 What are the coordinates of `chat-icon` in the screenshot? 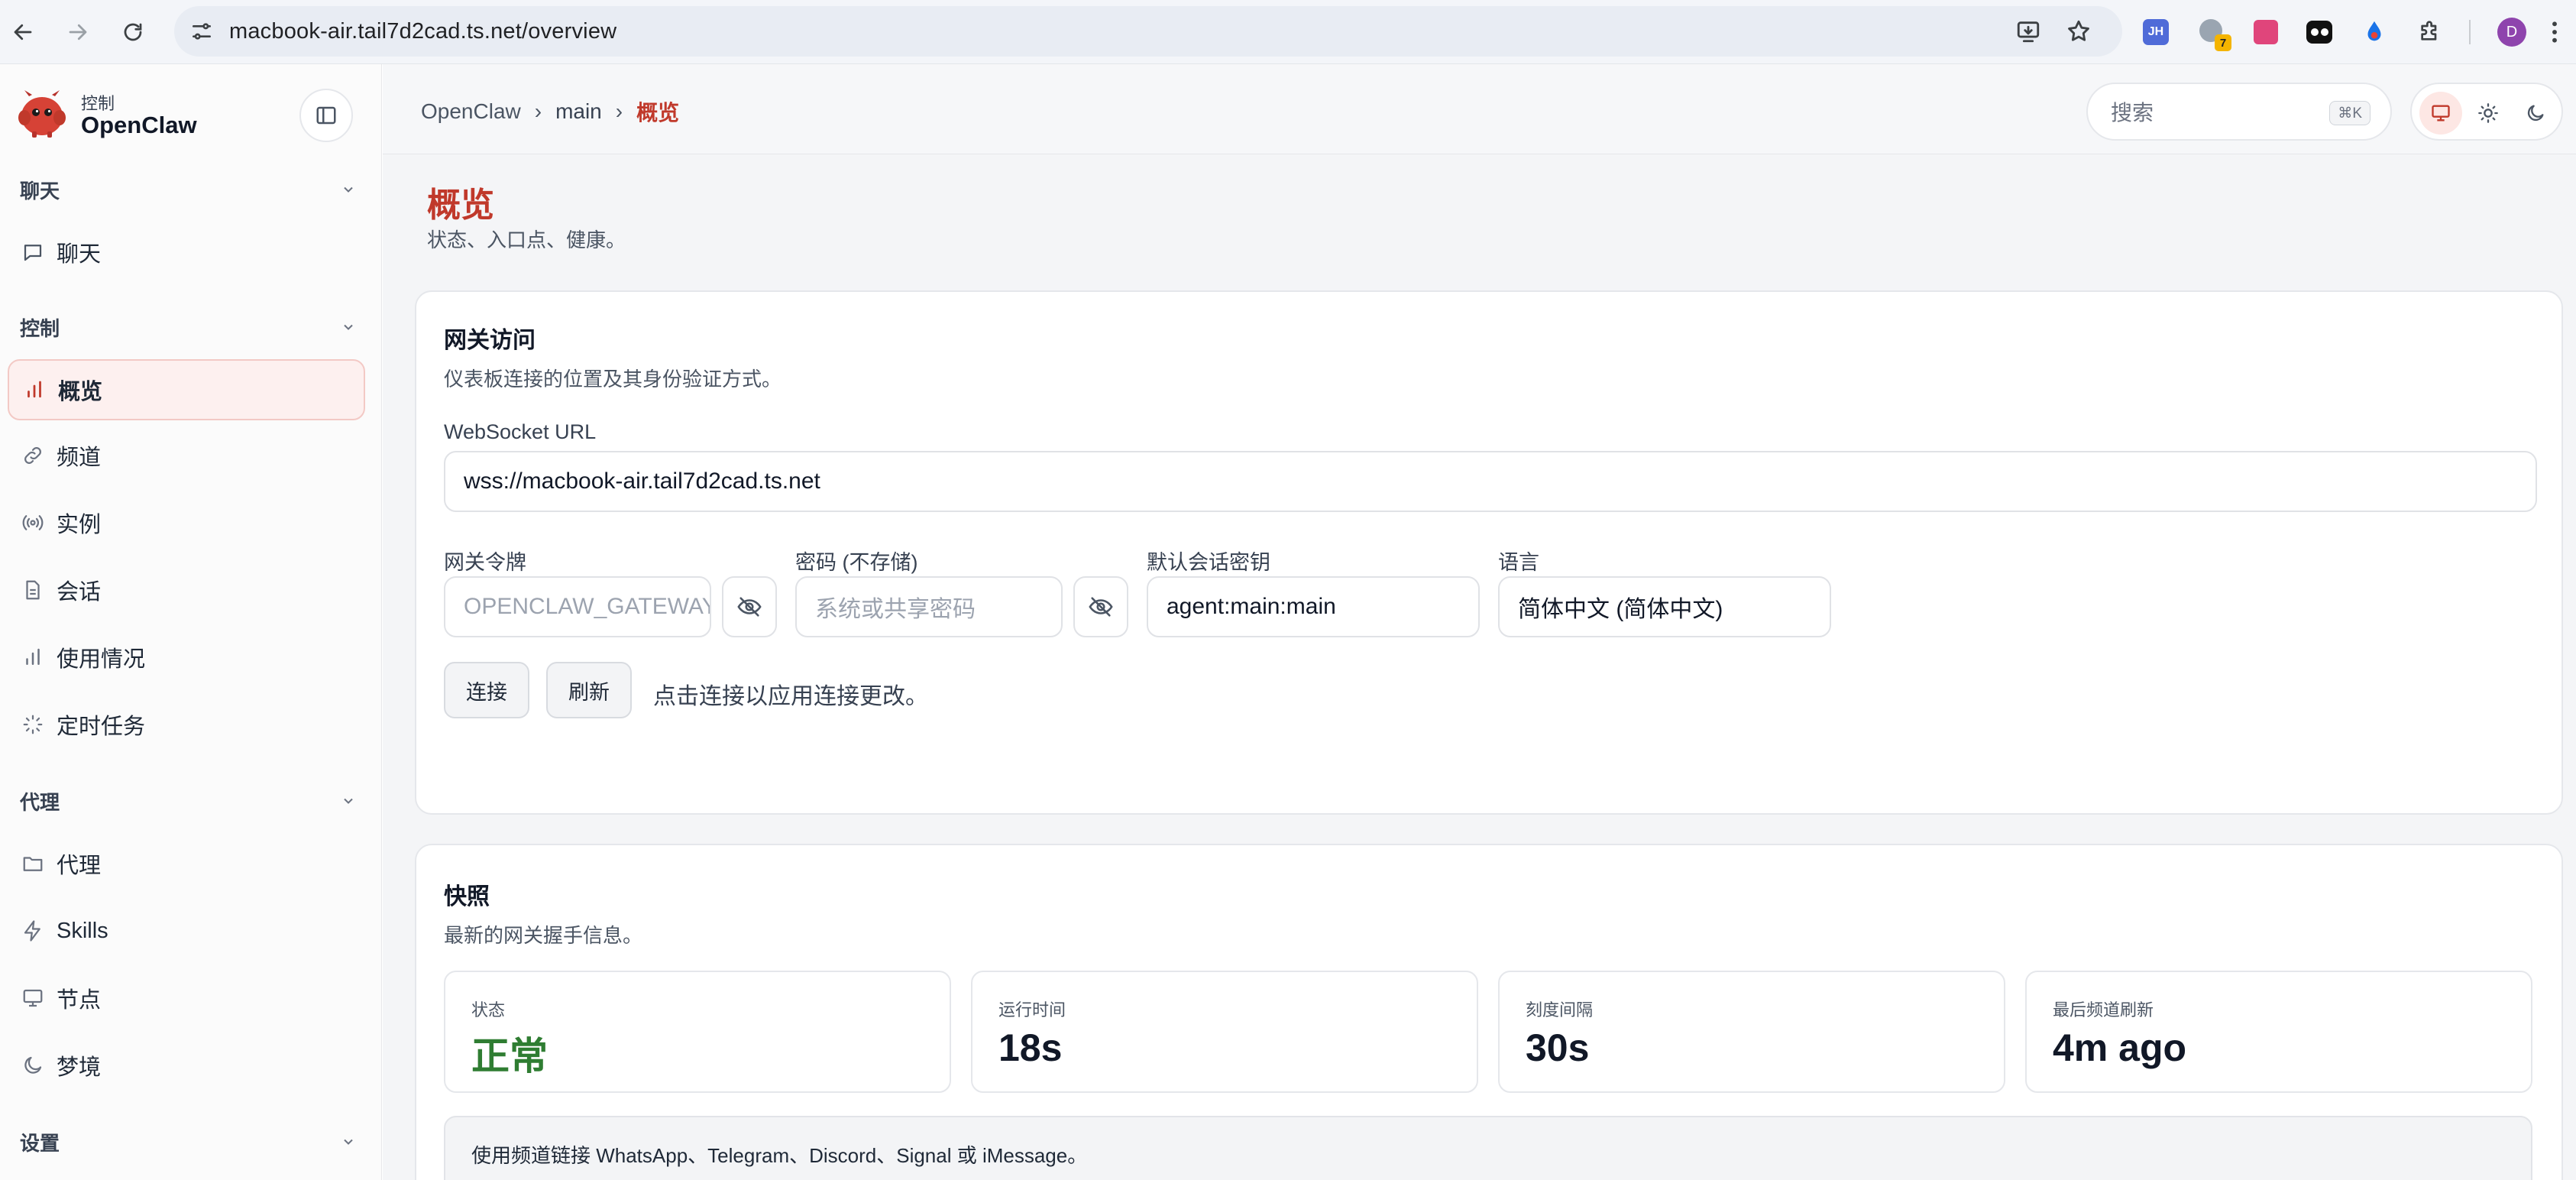 It's located at (33, 252).